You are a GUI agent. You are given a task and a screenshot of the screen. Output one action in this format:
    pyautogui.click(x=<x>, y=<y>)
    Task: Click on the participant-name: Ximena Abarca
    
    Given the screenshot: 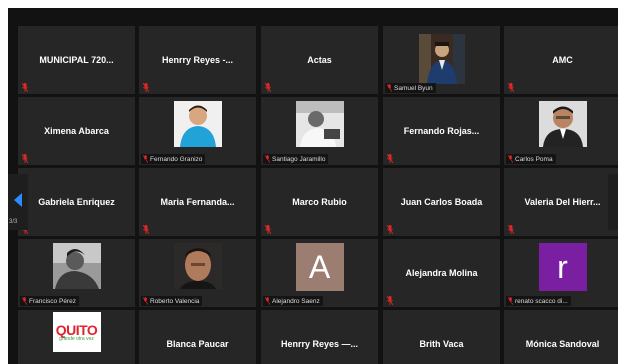 What is the action you would take?
    pyautogui.click(x=76, y=131)
    